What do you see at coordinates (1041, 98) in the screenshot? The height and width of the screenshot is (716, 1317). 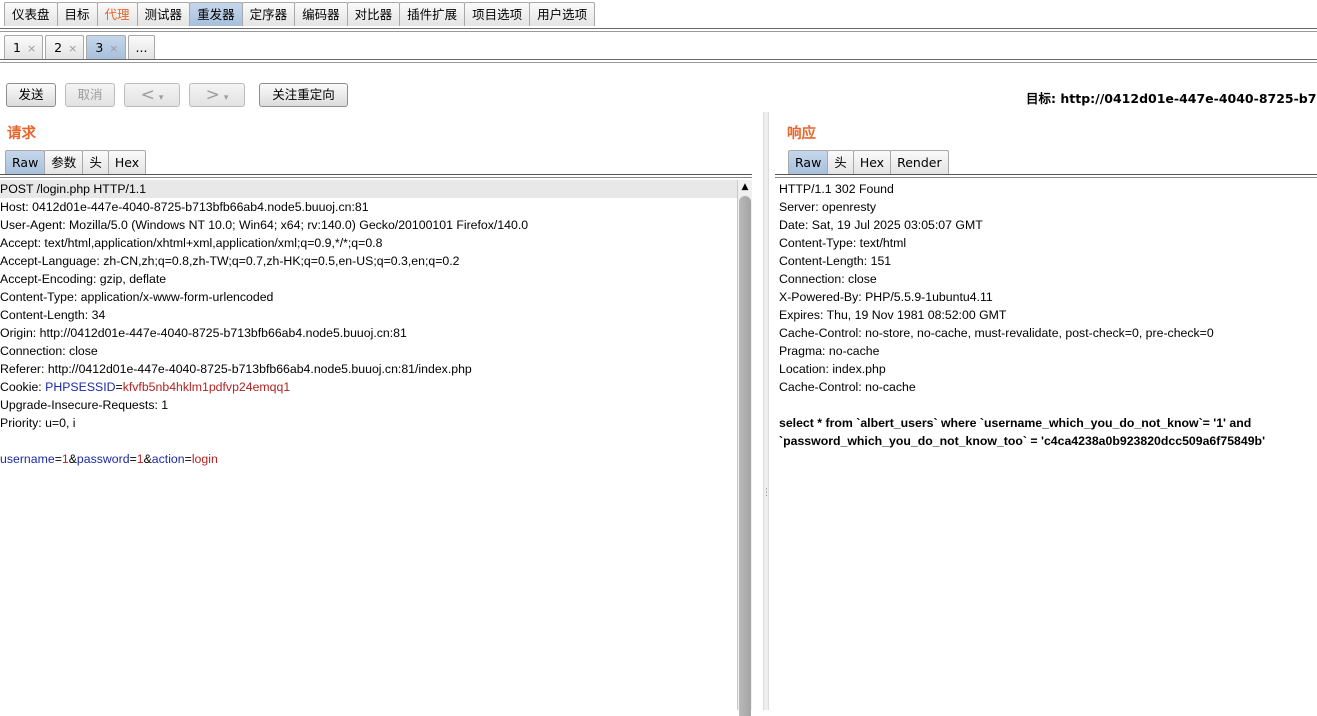 I see `target-label: 目标:` at bounding box center [1041, 98].